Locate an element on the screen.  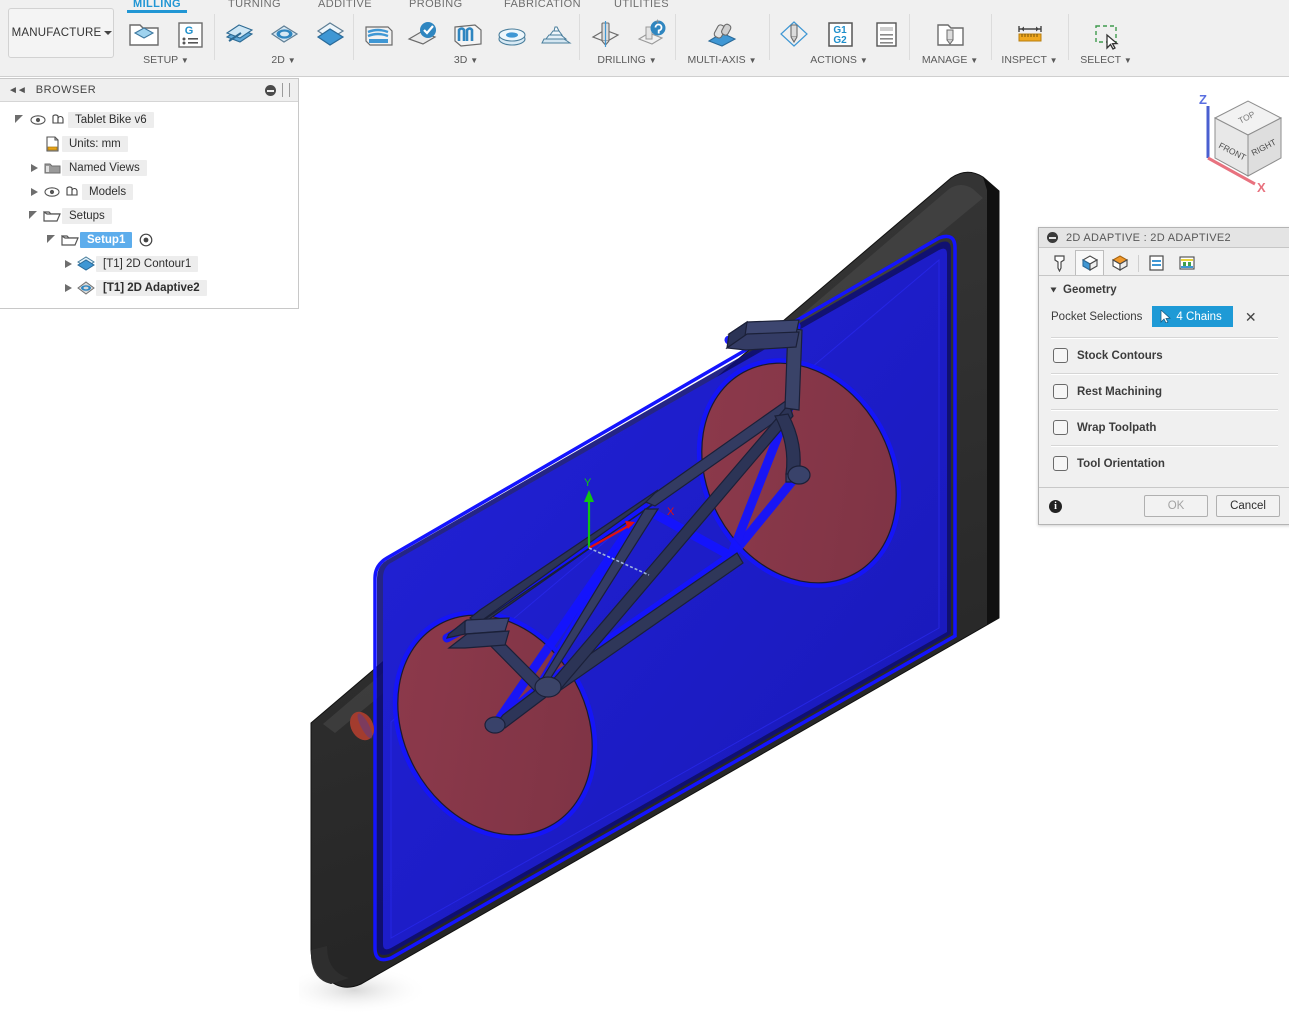
tree-item-models: Models is located at coordinates (149, 192).